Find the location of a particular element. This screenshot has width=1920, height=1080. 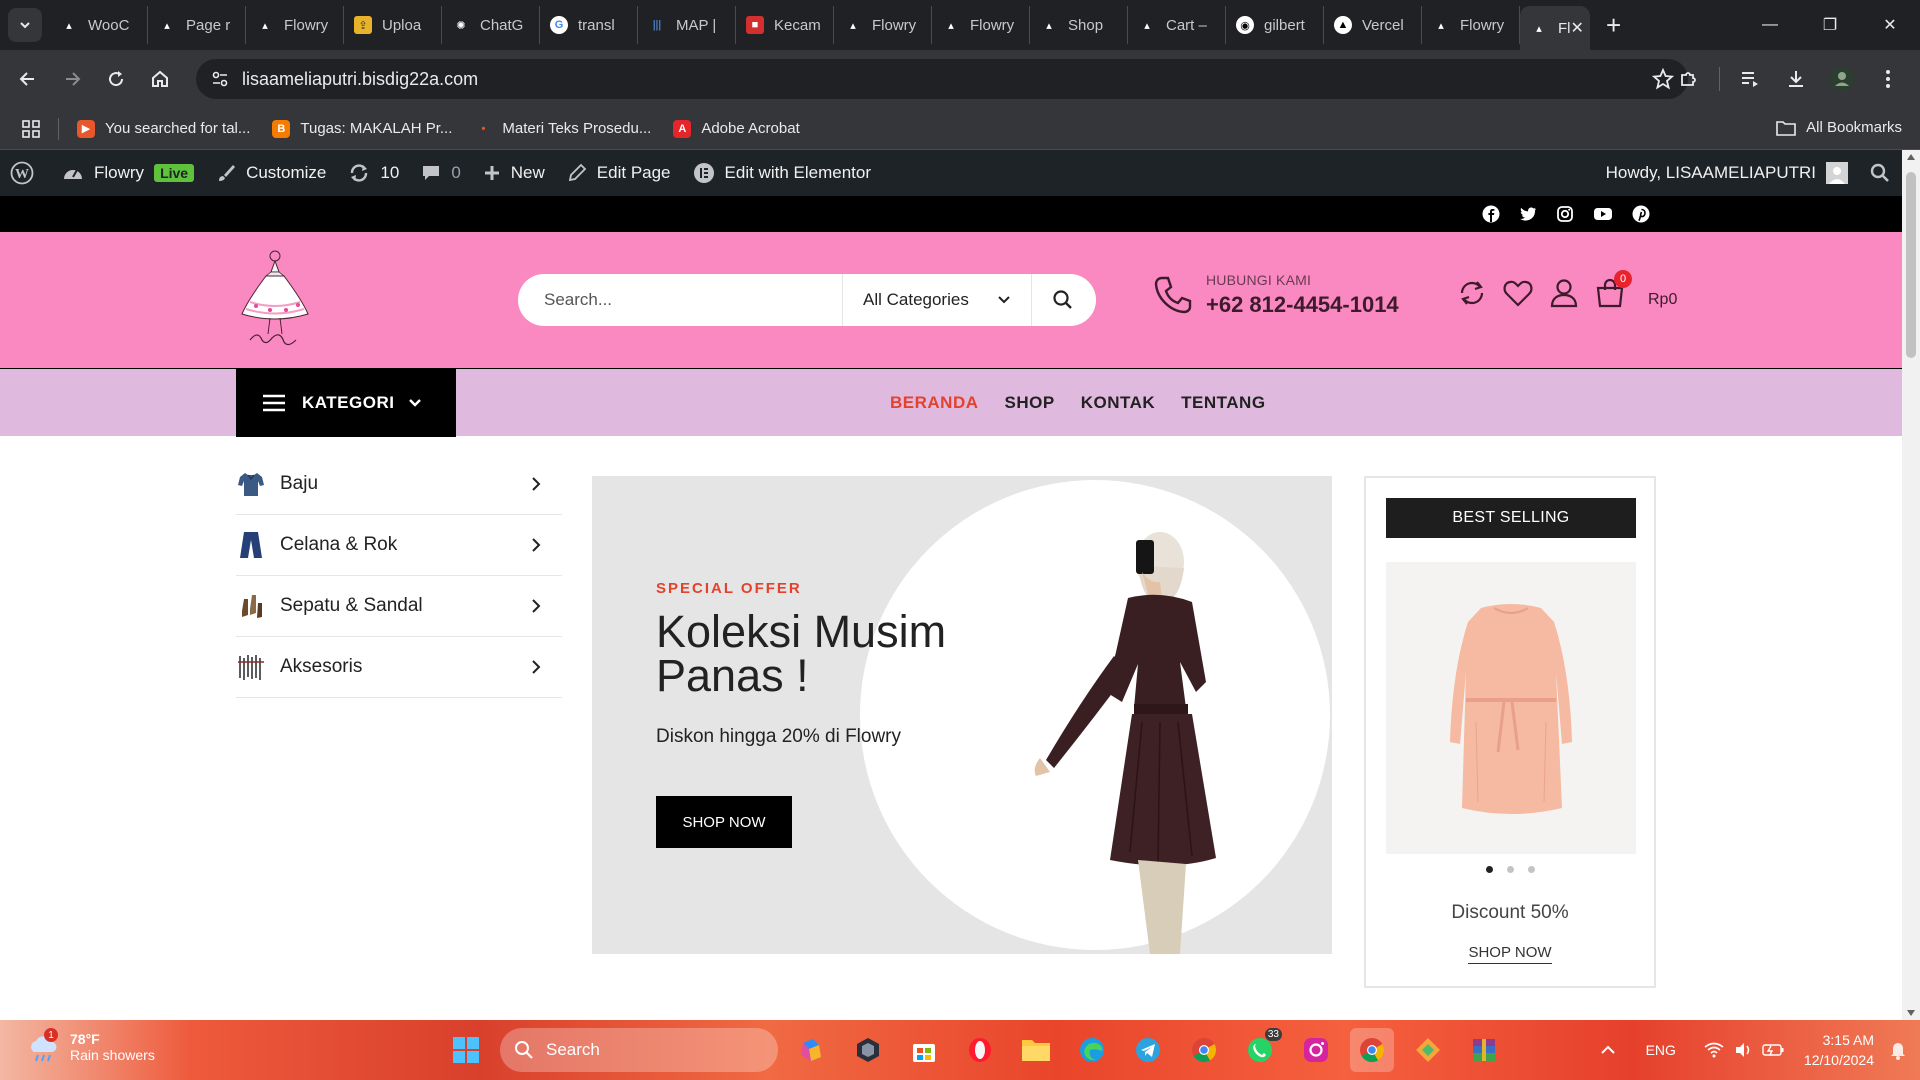

nav-kontak: KONTAK is located at coordinates (1118, 403).